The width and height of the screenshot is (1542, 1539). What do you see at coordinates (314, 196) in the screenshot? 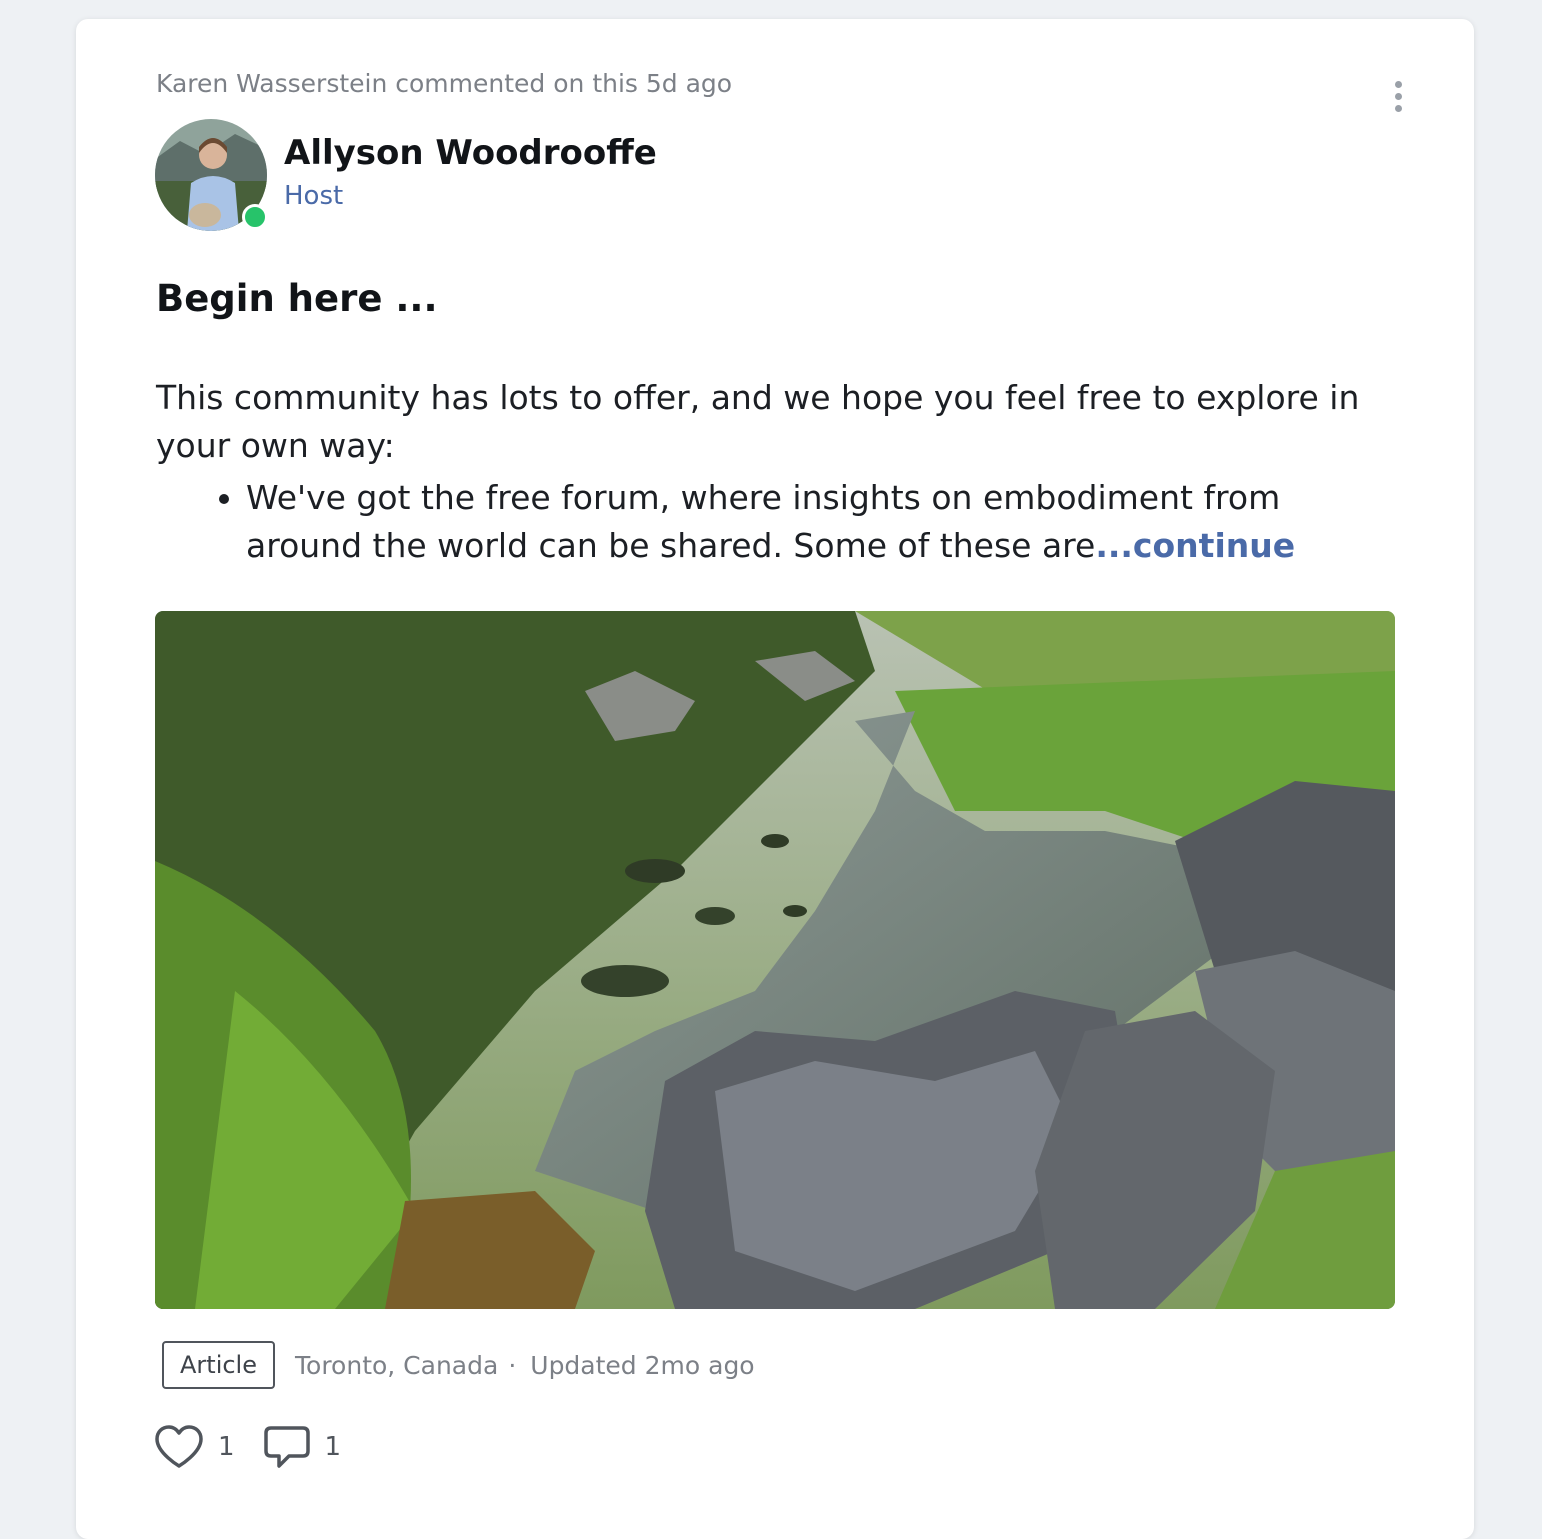
I see `author-role: Host` at bounding box center [314, 196].